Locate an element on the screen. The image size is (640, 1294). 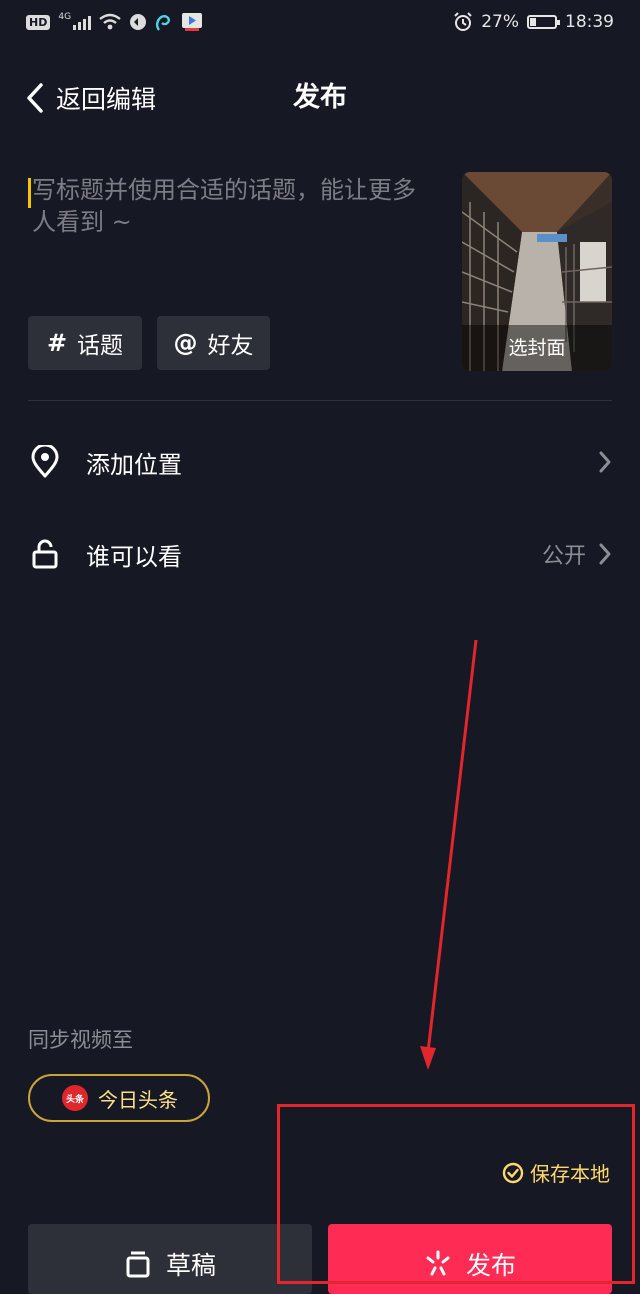
mention-friend-chip-button: @ 好友 is located at coordinates (213, 343).